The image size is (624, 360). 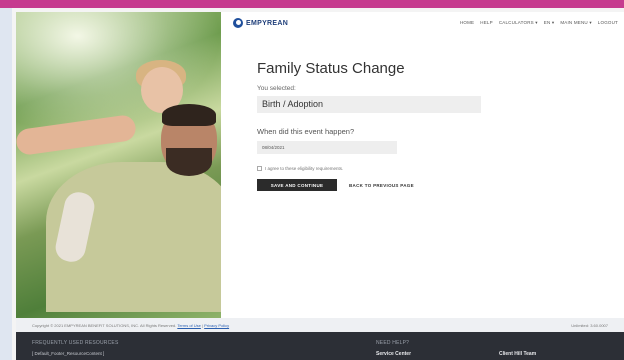 I want to click on resources-item: [ Default_Footer_ResourceContent ], so click(x=68, y=353).